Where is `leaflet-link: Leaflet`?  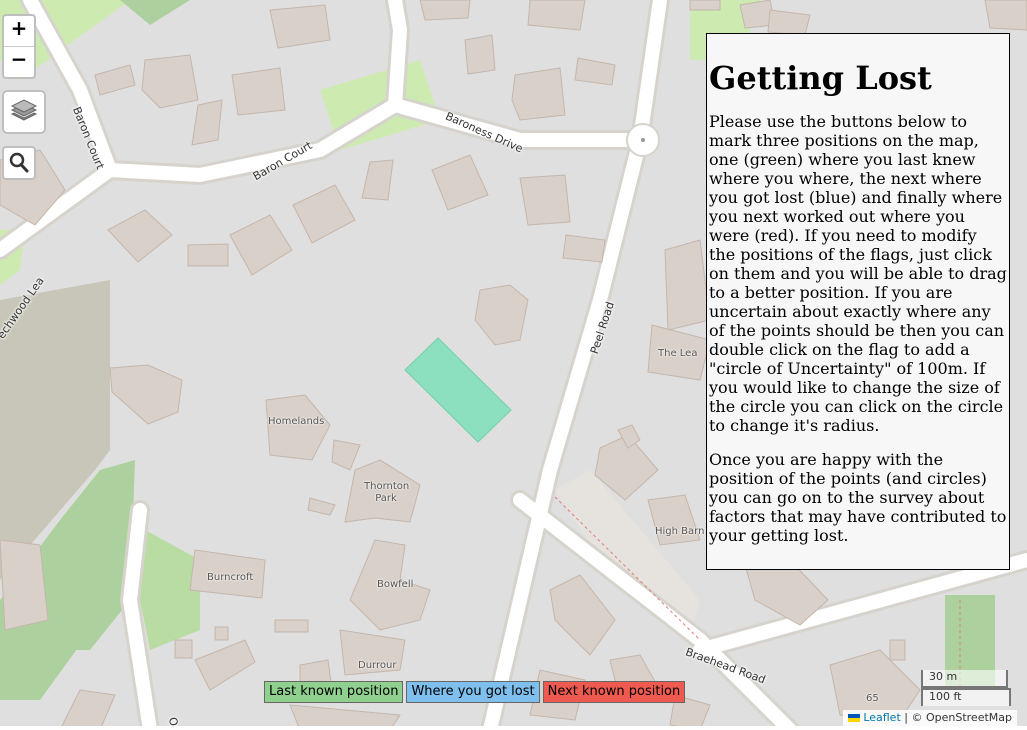
leaflet-link: Leaflet is located at coordinates (881, 717).